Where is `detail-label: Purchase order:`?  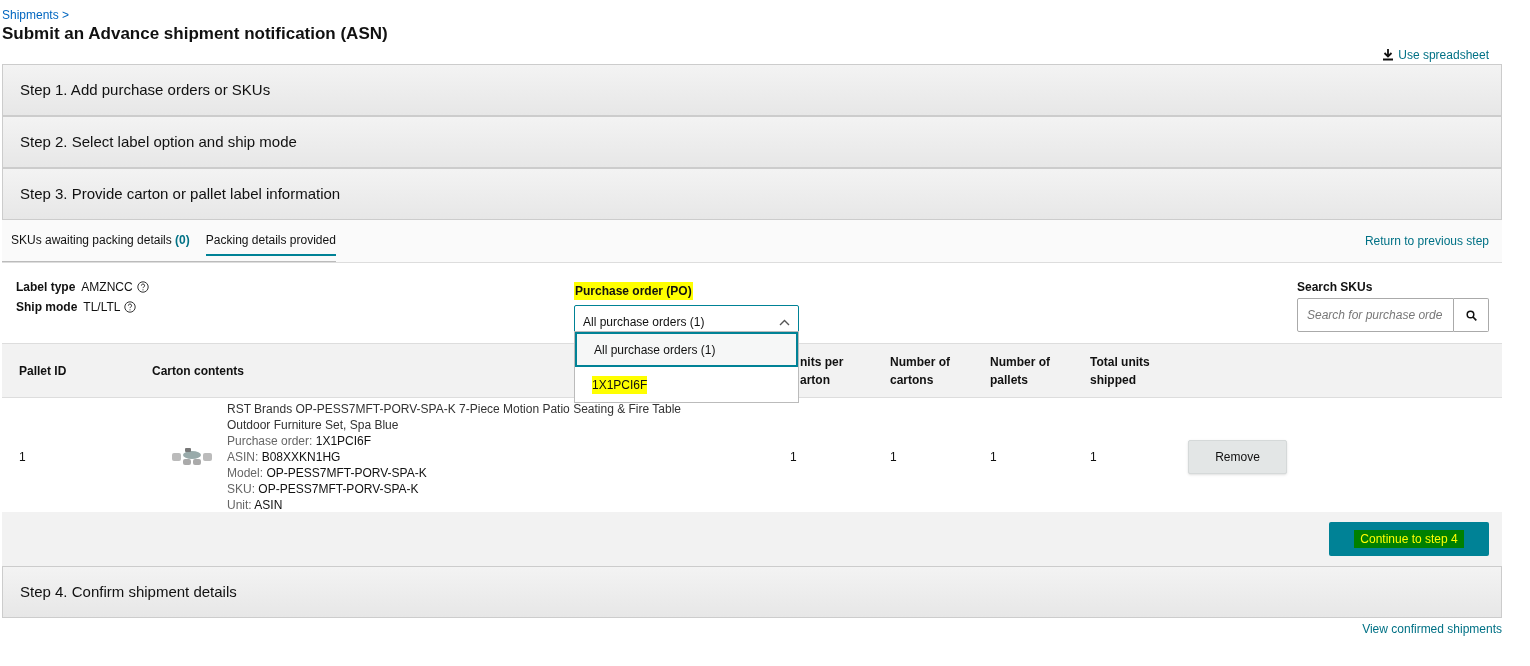 detail-label: Purchase order: is located at coordinates (270, 441).